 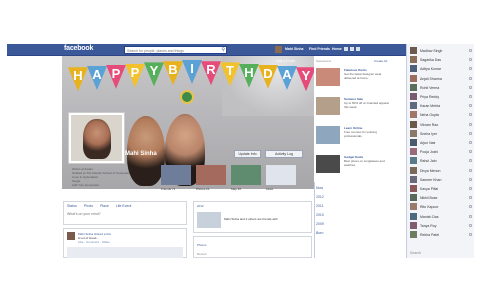 What do you see at coordinates (269, 189) in the screenshot?
I see `thumbnail-caption: Likes` at bounding box center [269, 189].